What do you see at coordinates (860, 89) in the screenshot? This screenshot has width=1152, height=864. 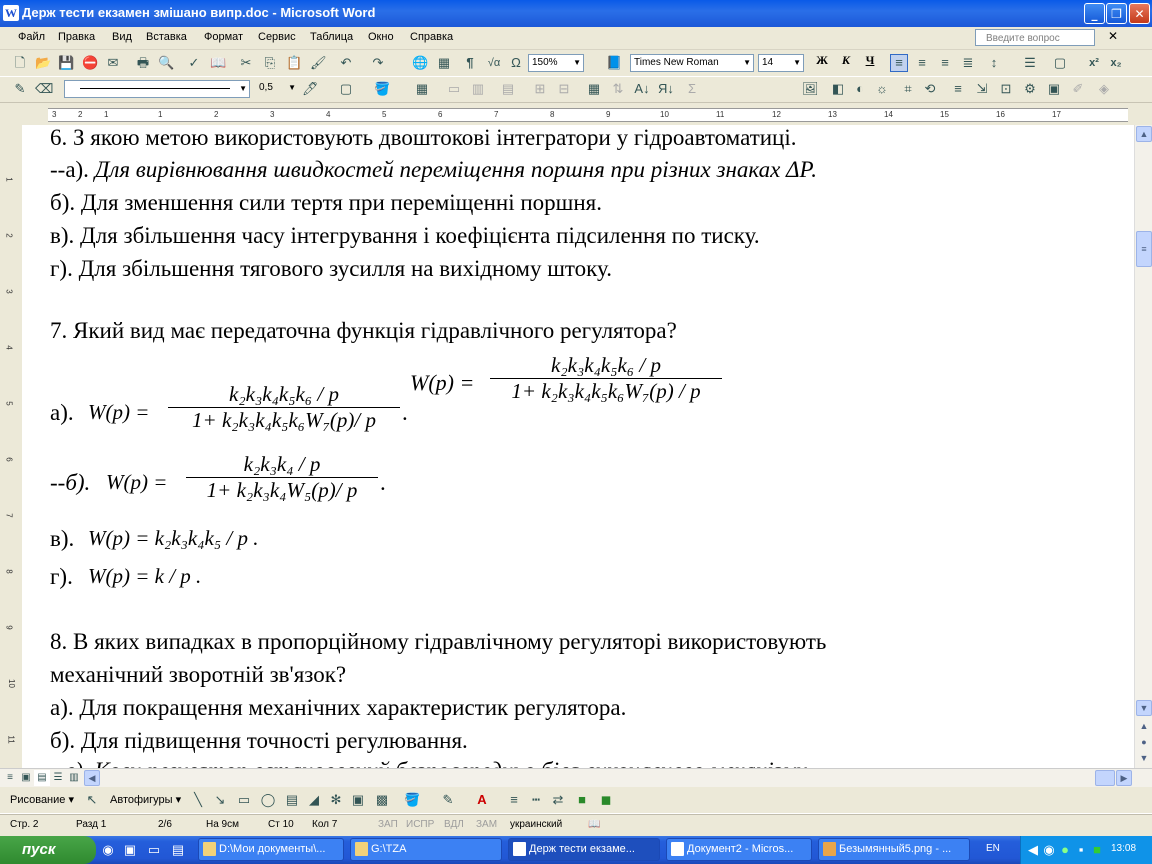 I see `contrast-icon: ◐` at bounding box center [860, 89].